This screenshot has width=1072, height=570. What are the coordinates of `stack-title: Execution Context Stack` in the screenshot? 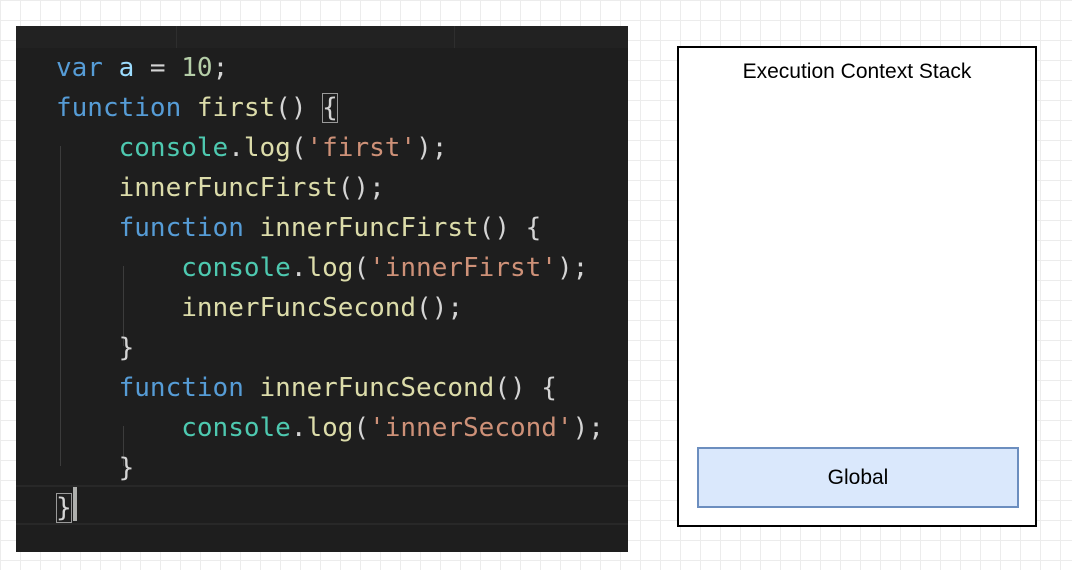 It's located at (857, 71).